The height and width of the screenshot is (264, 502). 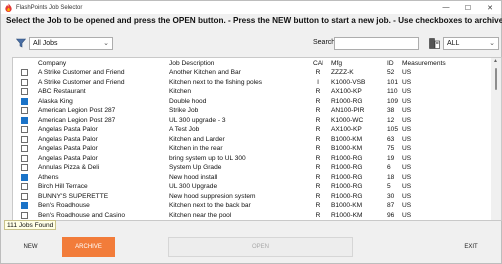 I want to click on cell-mfg: AX100-KP, so click(x=346, y=129).